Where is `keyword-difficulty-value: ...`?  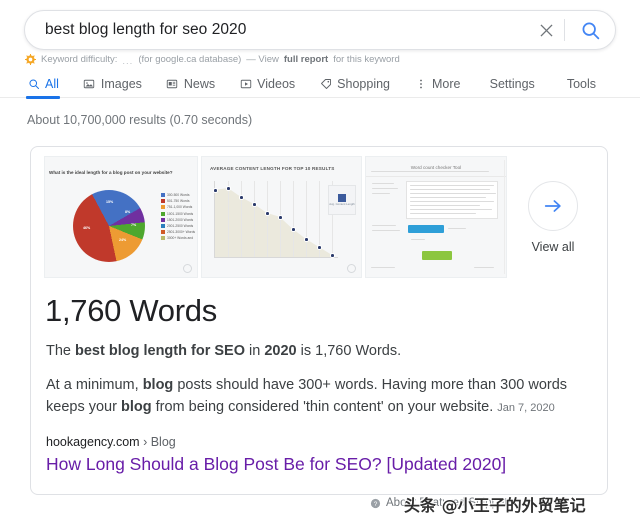 keyword-difficulty-value: ... is located at coordinates (128, 61).